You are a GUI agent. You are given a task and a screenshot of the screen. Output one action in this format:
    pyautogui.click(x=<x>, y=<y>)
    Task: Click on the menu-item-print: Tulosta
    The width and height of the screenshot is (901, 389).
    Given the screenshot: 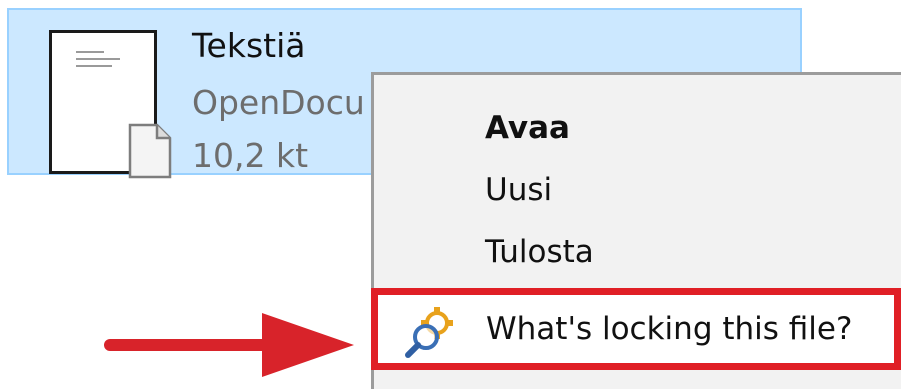 What is the action you would take?
    pyautogui.click(x=637, y=252)
    